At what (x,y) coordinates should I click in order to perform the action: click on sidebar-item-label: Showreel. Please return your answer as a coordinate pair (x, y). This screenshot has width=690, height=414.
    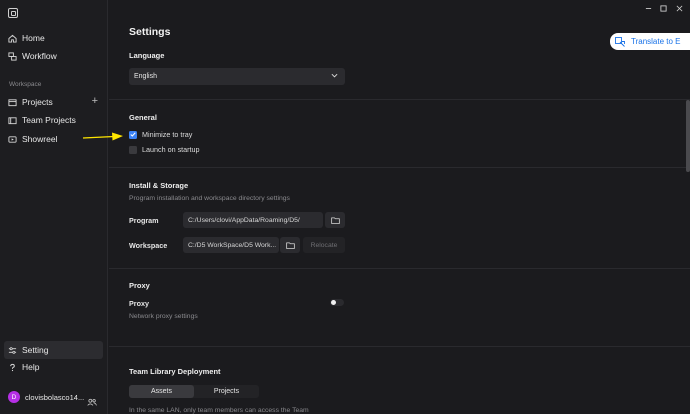
    Looking at the image, I should click on (40, 139).